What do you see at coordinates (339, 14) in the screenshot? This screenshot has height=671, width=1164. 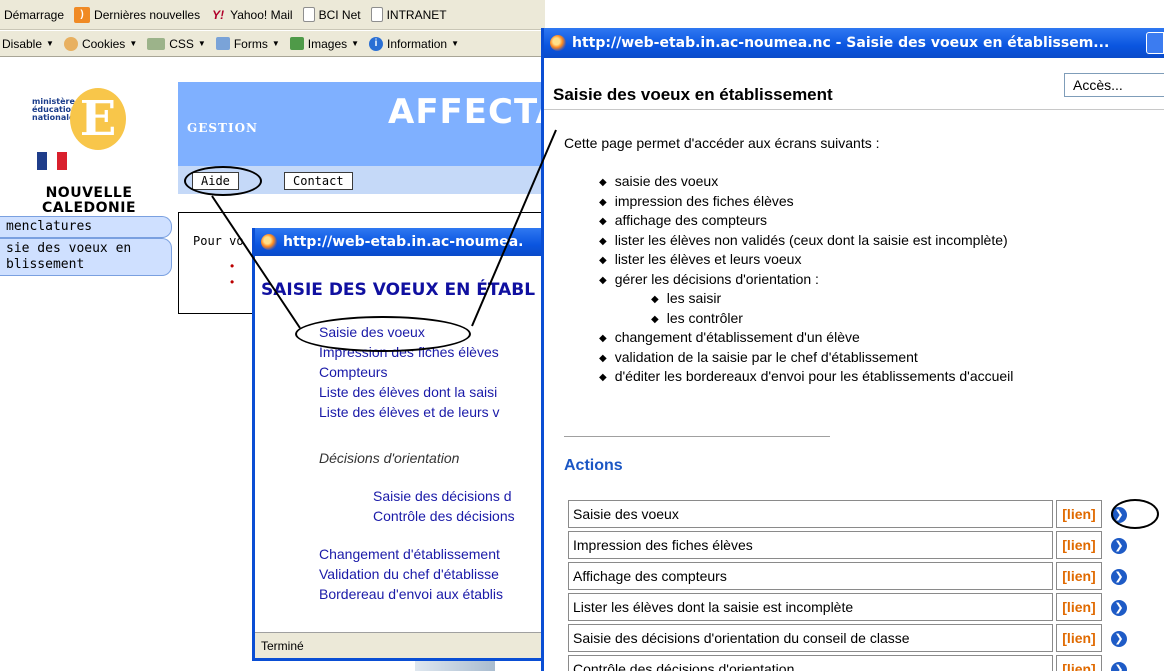 I see `bookmark-label: BCI Net` at bounding box center [339, 14].